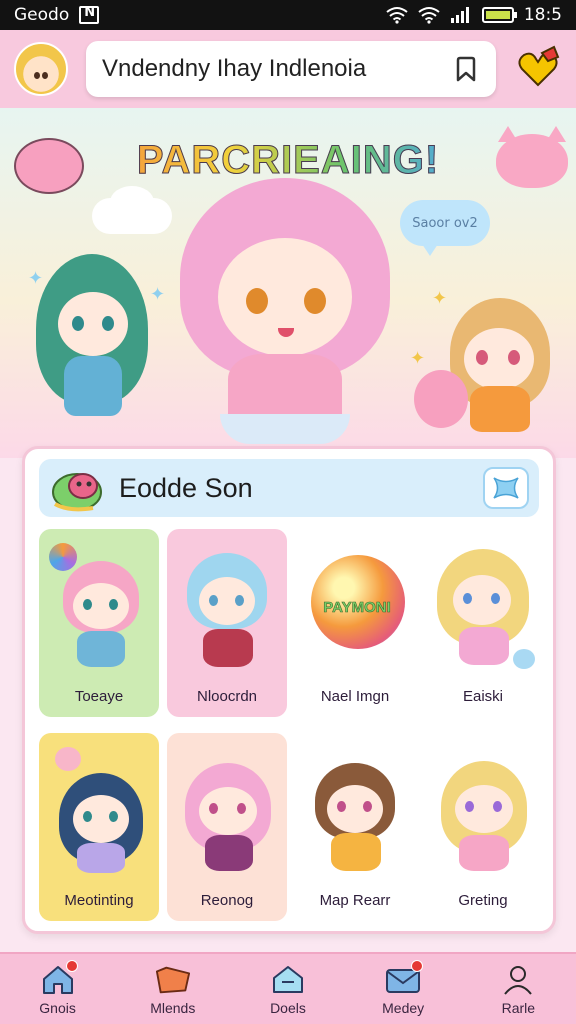 The height and width of the screenshot is (1024, 576). What do you see at coordinates (459, 15) in the screenshot?
I see `signal-icon` at bounding box center [459, 15].